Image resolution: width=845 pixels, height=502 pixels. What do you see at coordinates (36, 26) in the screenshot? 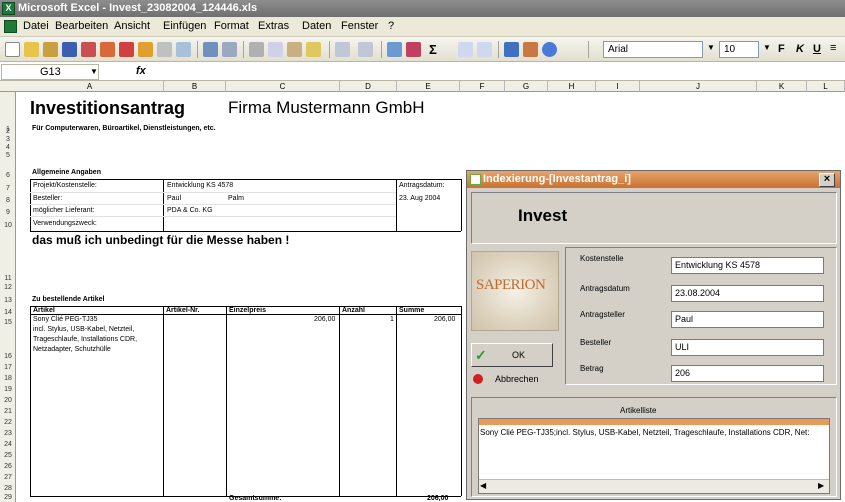
I see `menu-datei: Datei` at bounding box center [36, 26].